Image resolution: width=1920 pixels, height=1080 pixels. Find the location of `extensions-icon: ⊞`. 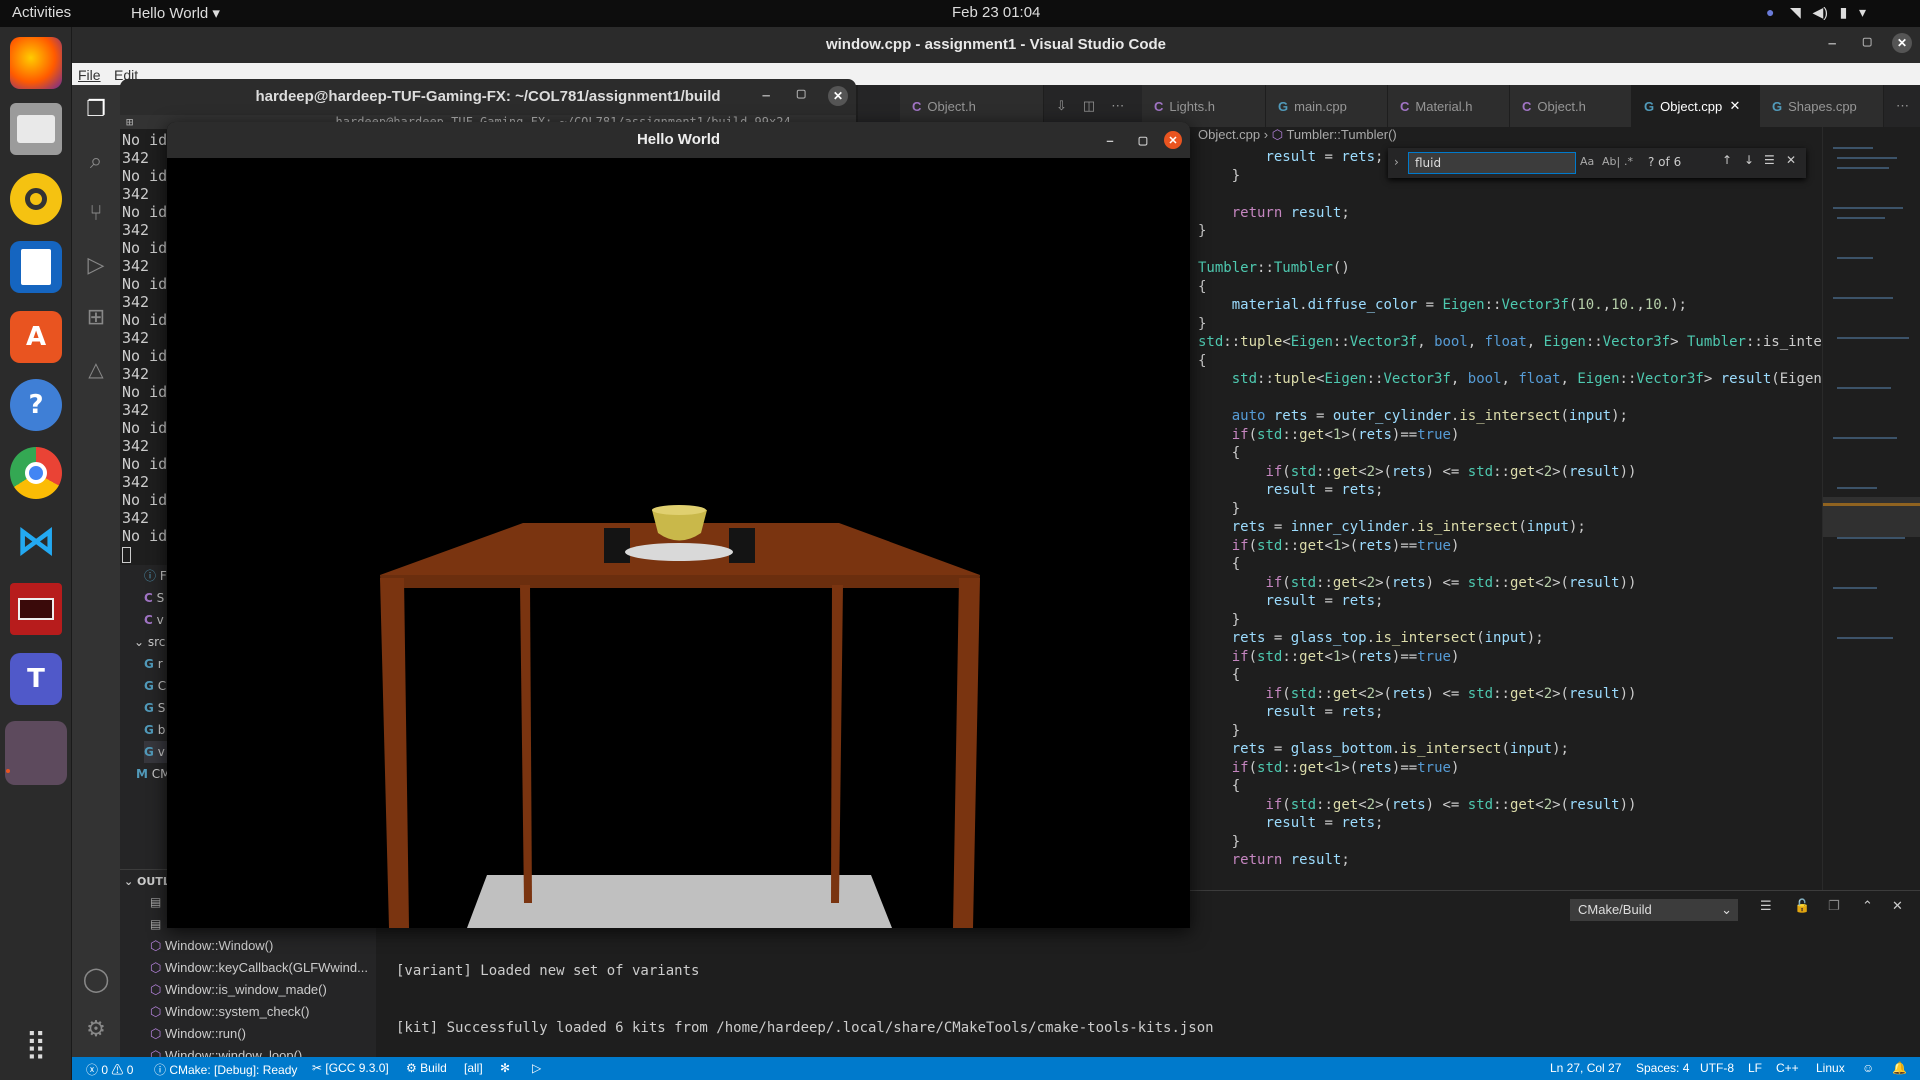

extensions-icon: ⊞ is located at coordinates (96, 317).